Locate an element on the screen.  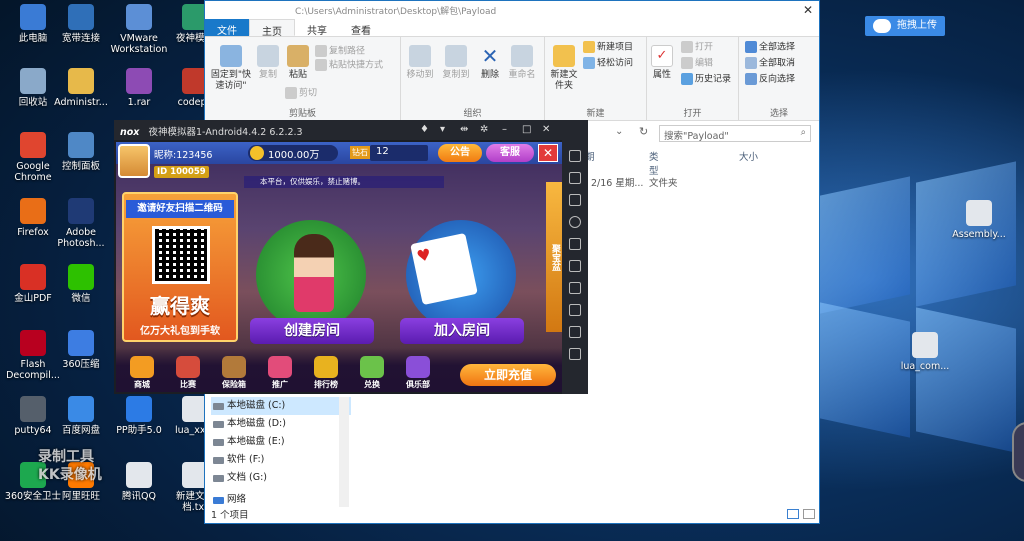
details-view-icon is located at coordinates (793, 514).